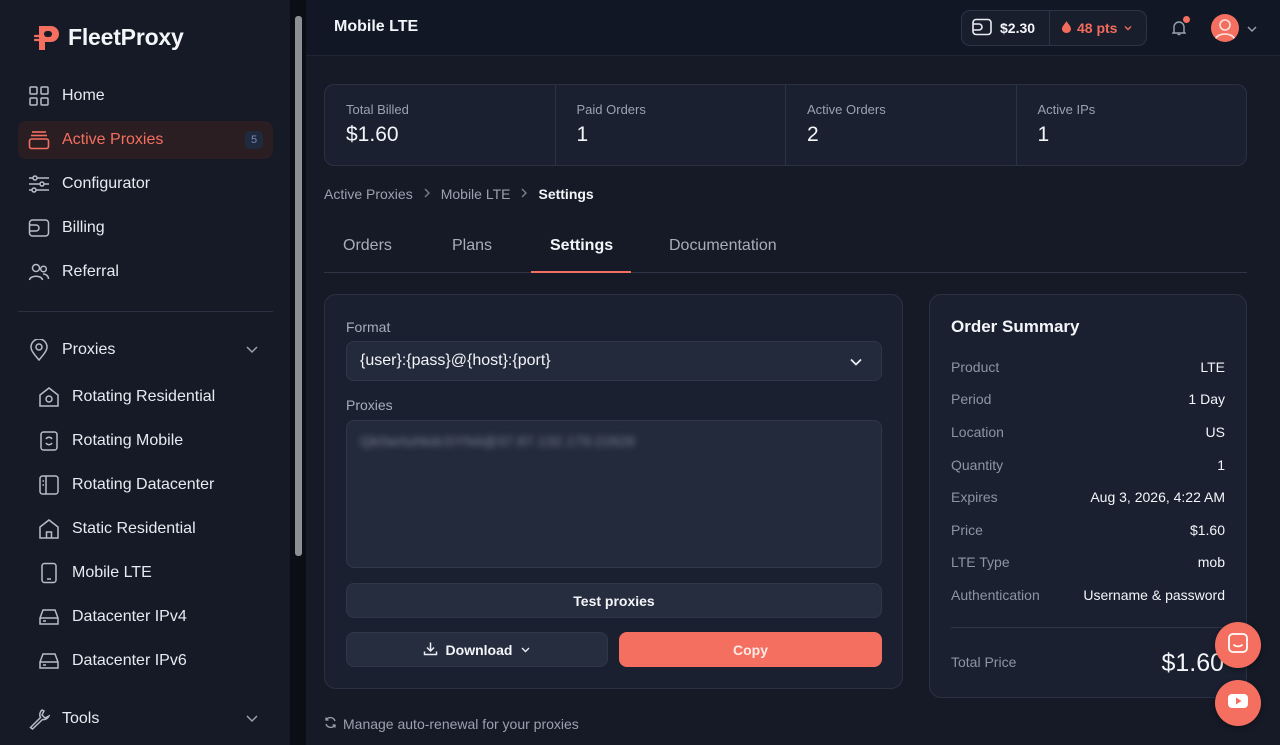 This screenshot has width=1280, height=745. Describe the element at coordinates (430, 650) in the screenshot. I see `download-icon` at that location.